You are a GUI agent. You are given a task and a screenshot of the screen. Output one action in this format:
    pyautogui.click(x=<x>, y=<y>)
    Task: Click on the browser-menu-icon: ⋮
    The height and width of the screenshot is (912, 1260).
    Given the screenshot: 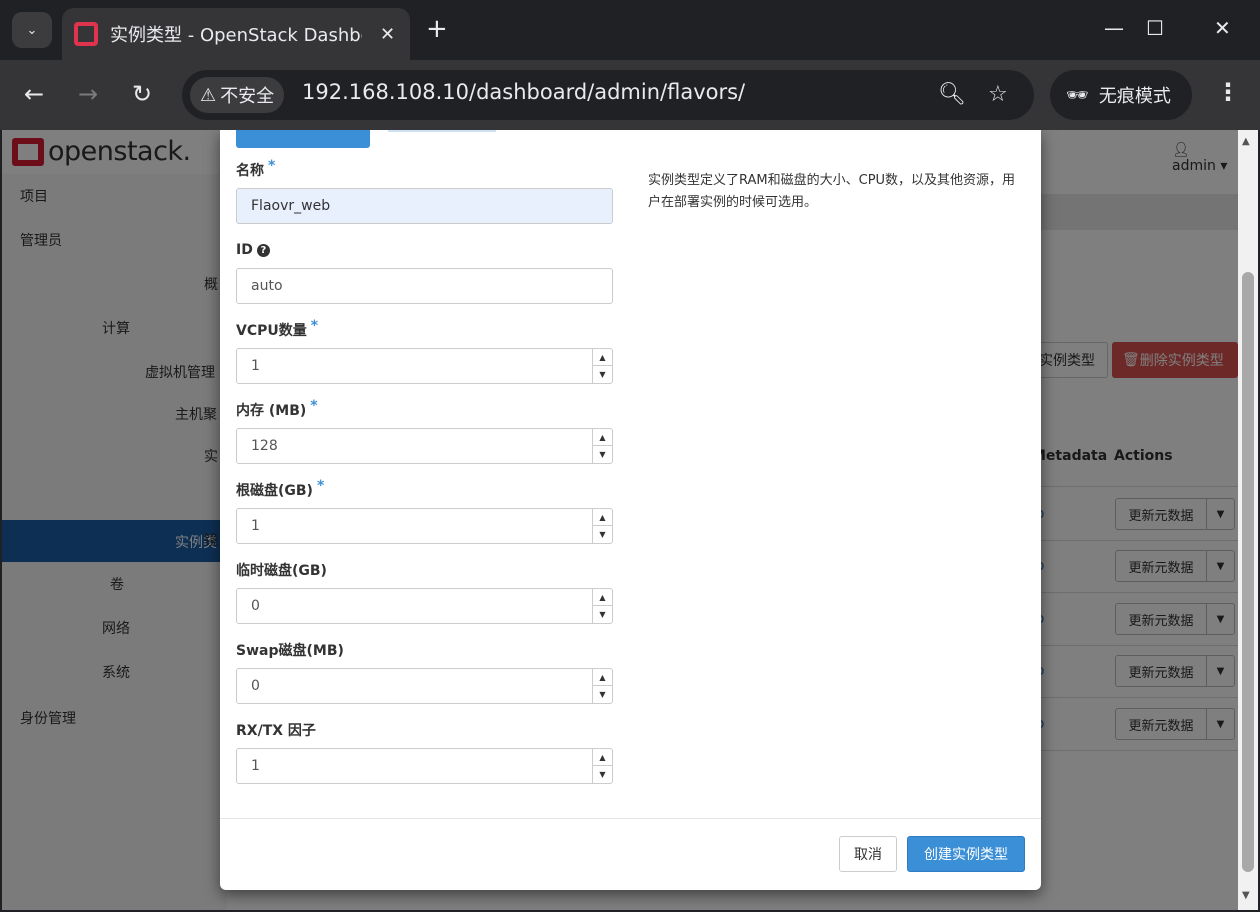 What is the action you would take?
    pyautogui.click(x=1228, y=92)
    